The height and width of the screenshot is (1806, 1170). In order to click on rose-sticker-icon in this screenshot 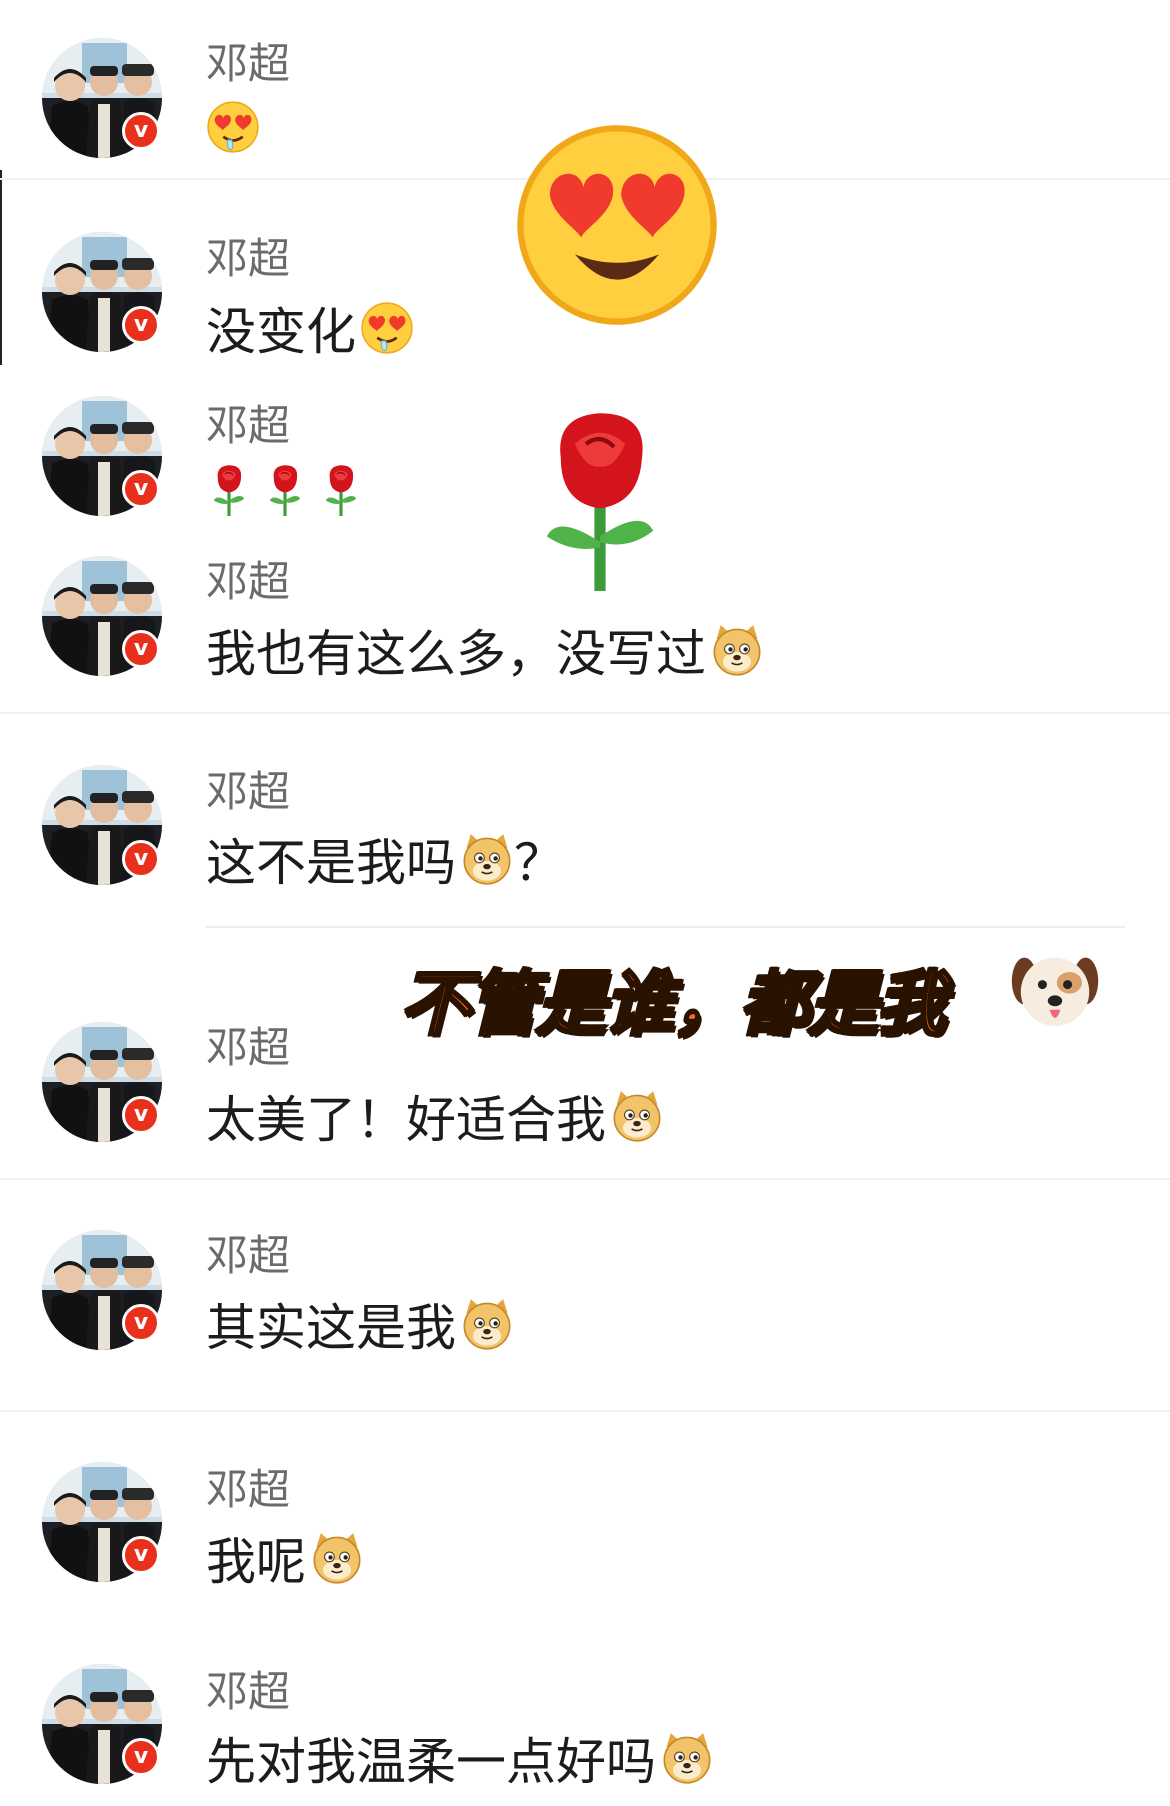, I will do `click(600, 500)`.